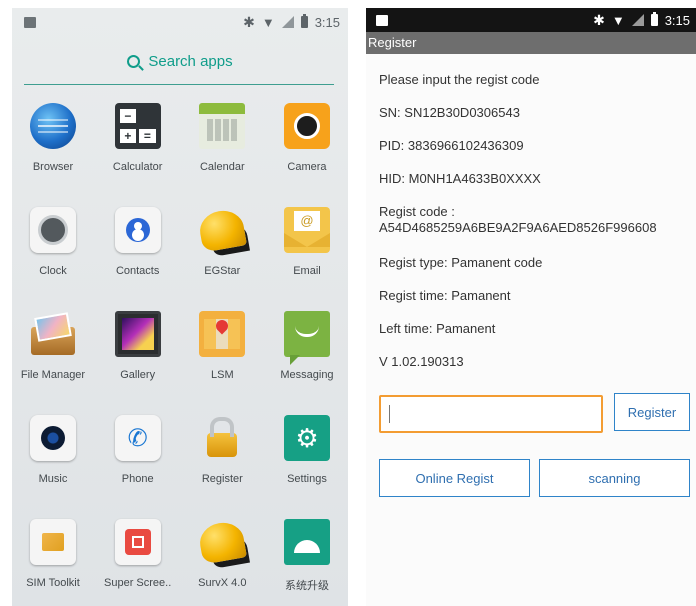 Image resolution: width=696 pixels, height=606 pixels. I want to click on lock-key-icon, so click(222, 438).